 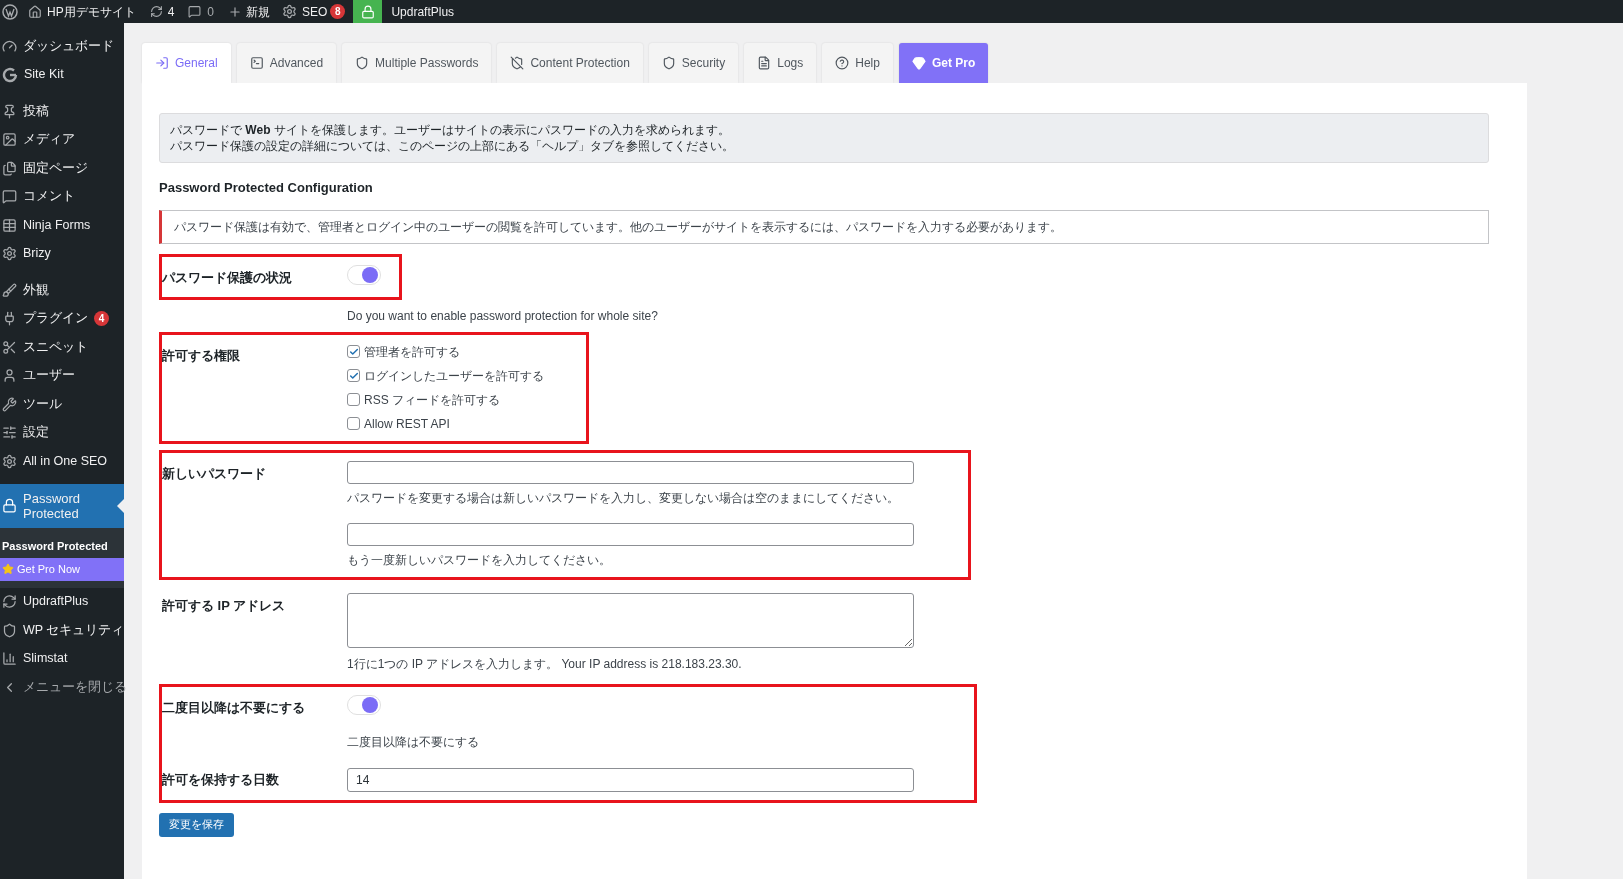 I want to click on sidebar-item: 設定, so click(x=62, y=432).